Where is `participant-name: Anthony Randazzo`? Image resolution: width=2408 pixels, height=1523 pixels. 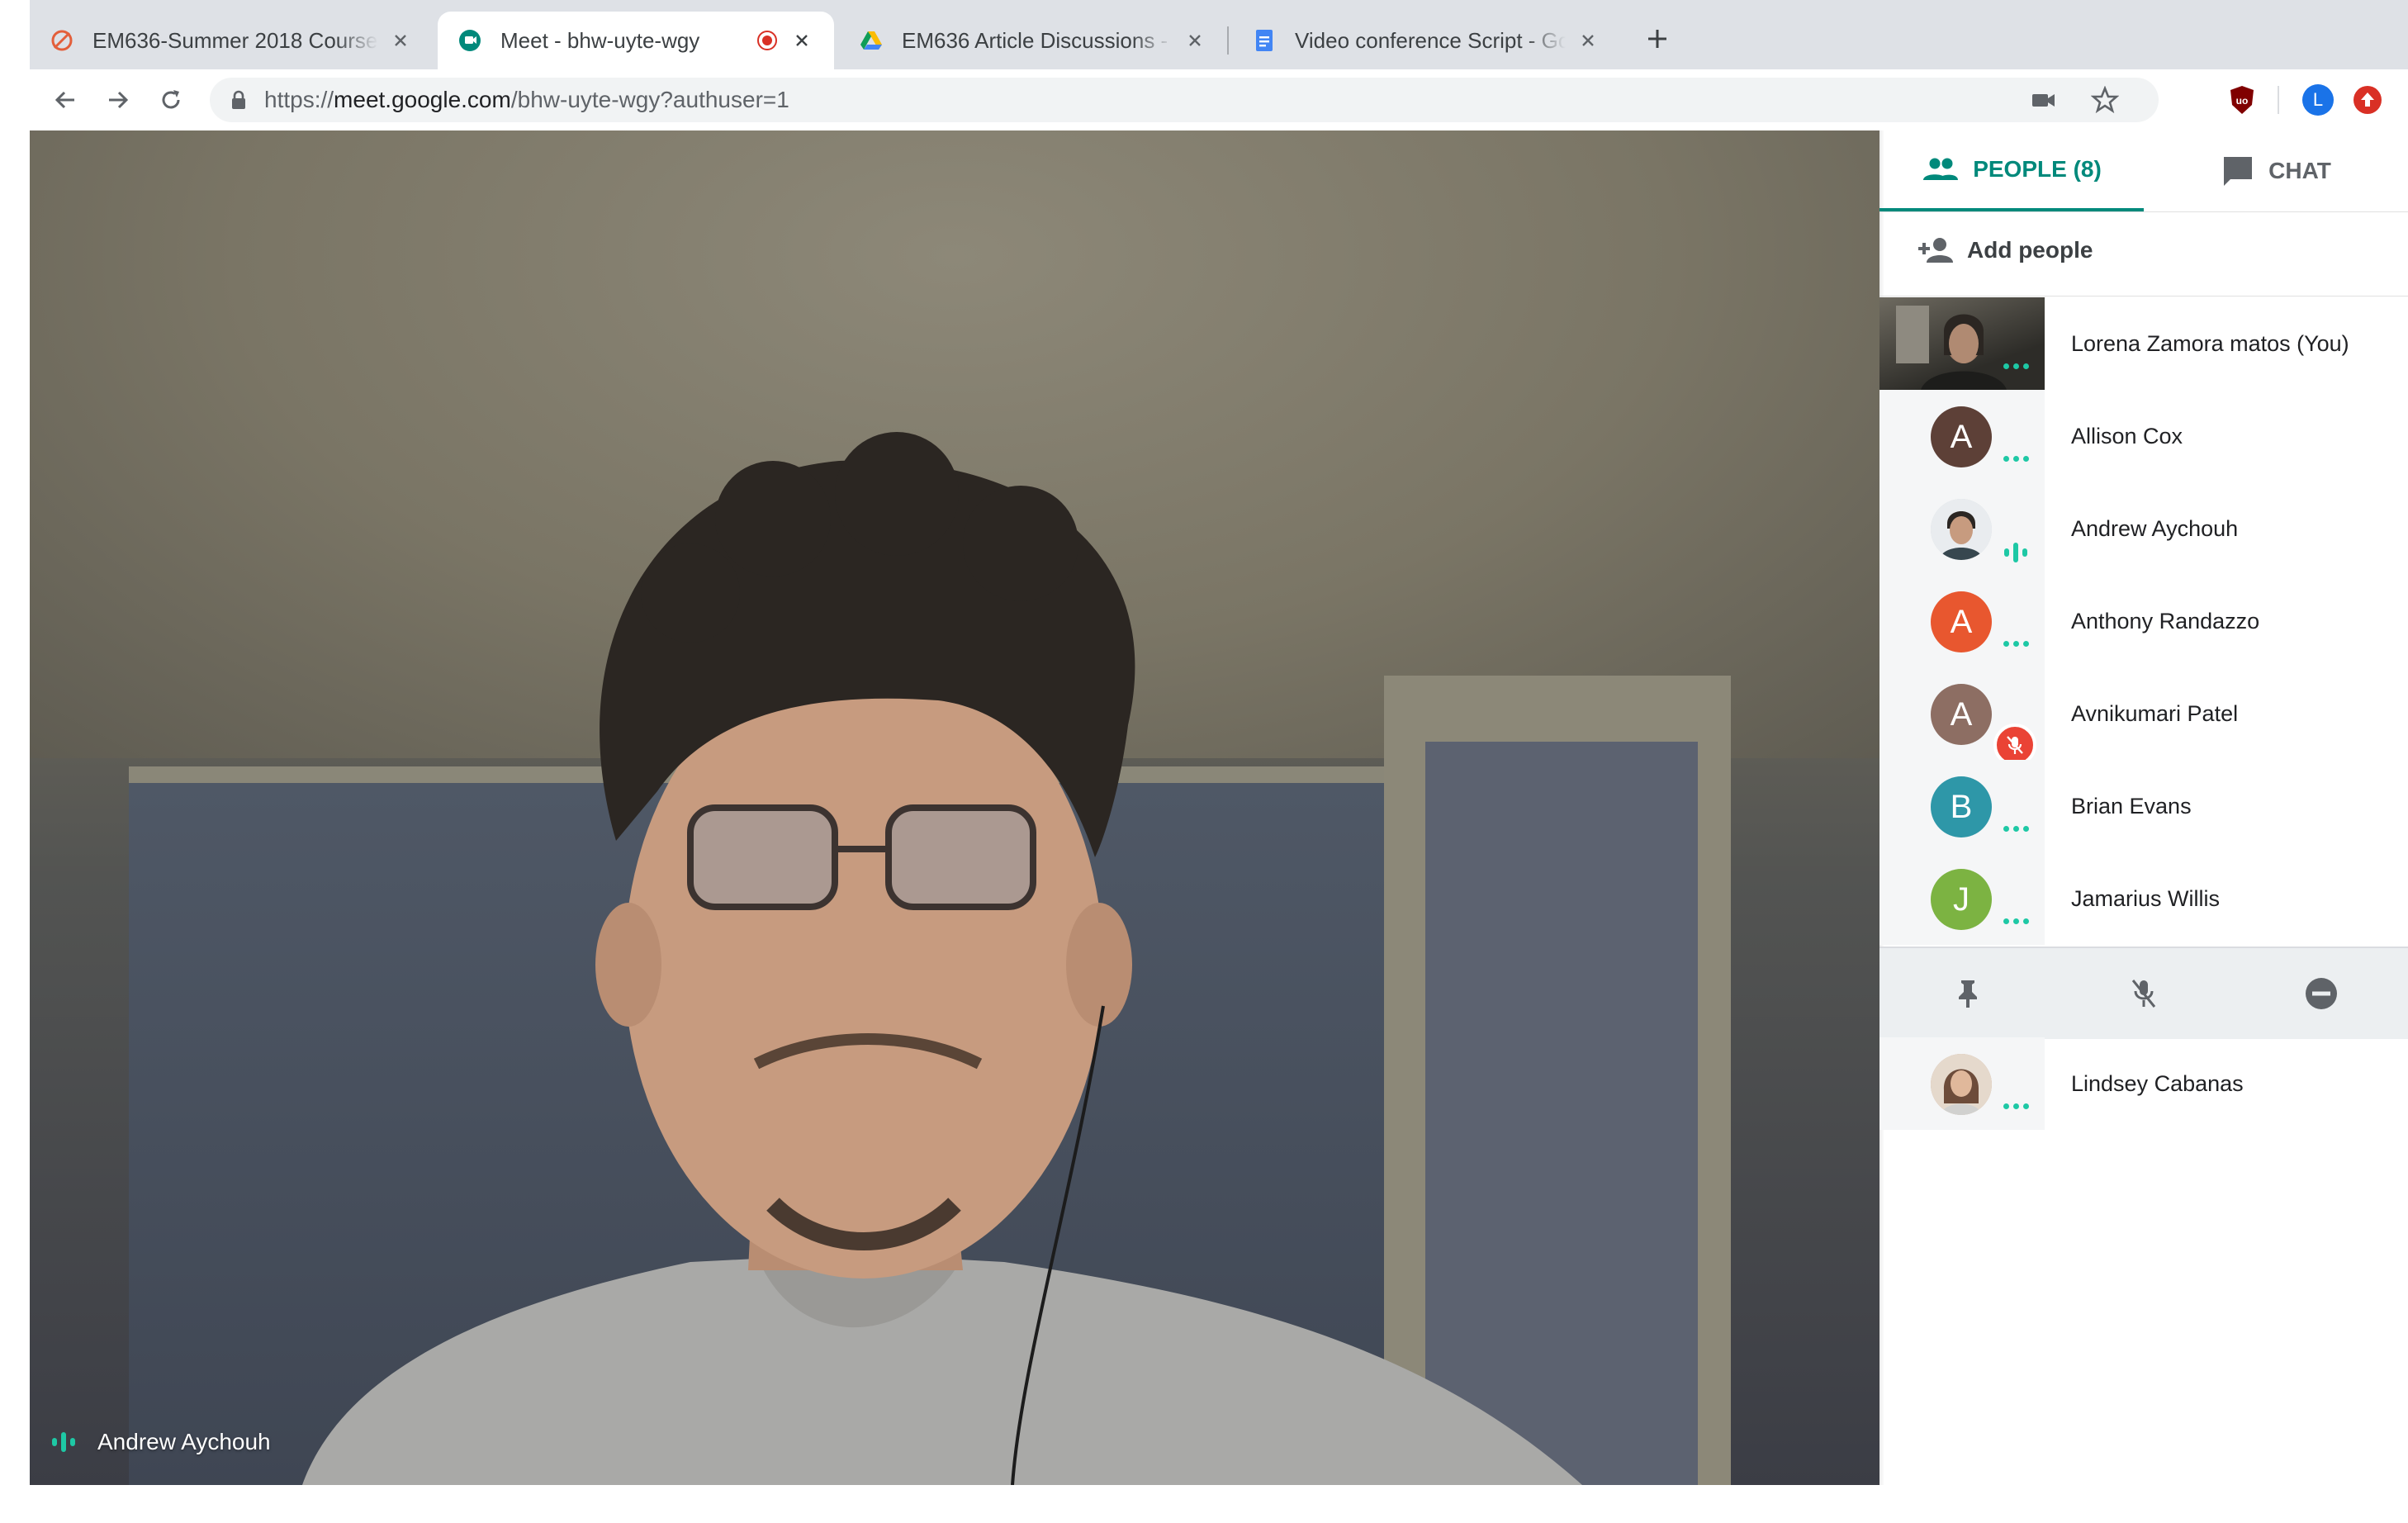 participant-name: Anthony Randazzo is located at coordinates (2165, 621).